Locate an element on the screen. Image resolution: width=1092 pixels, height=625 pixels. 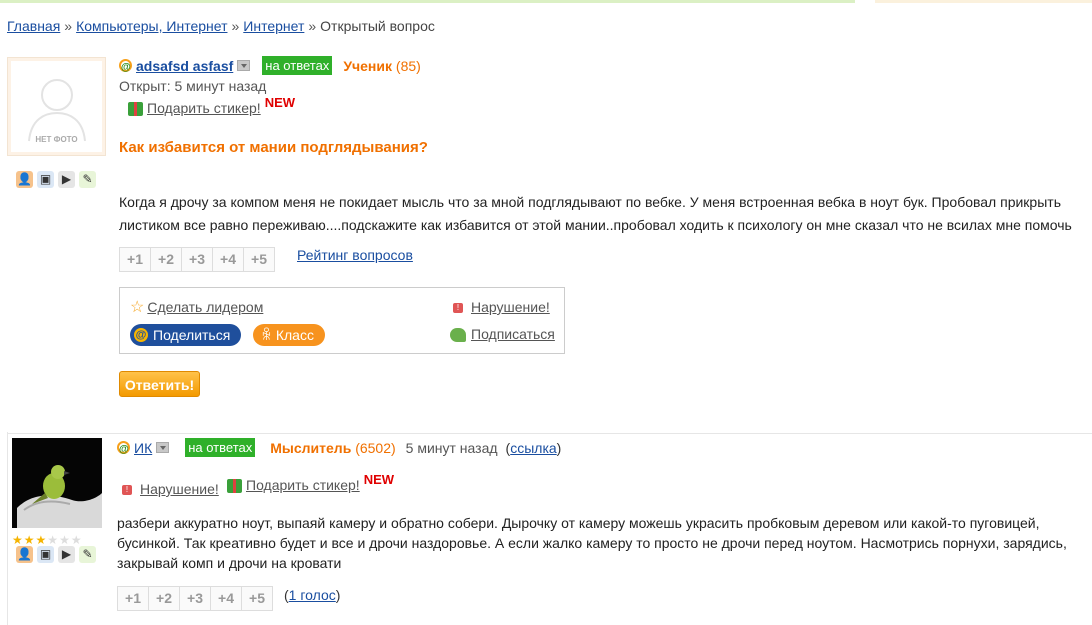
answer-author-rating-stars: ★★★★★★ is located at coordinates (47, 540).